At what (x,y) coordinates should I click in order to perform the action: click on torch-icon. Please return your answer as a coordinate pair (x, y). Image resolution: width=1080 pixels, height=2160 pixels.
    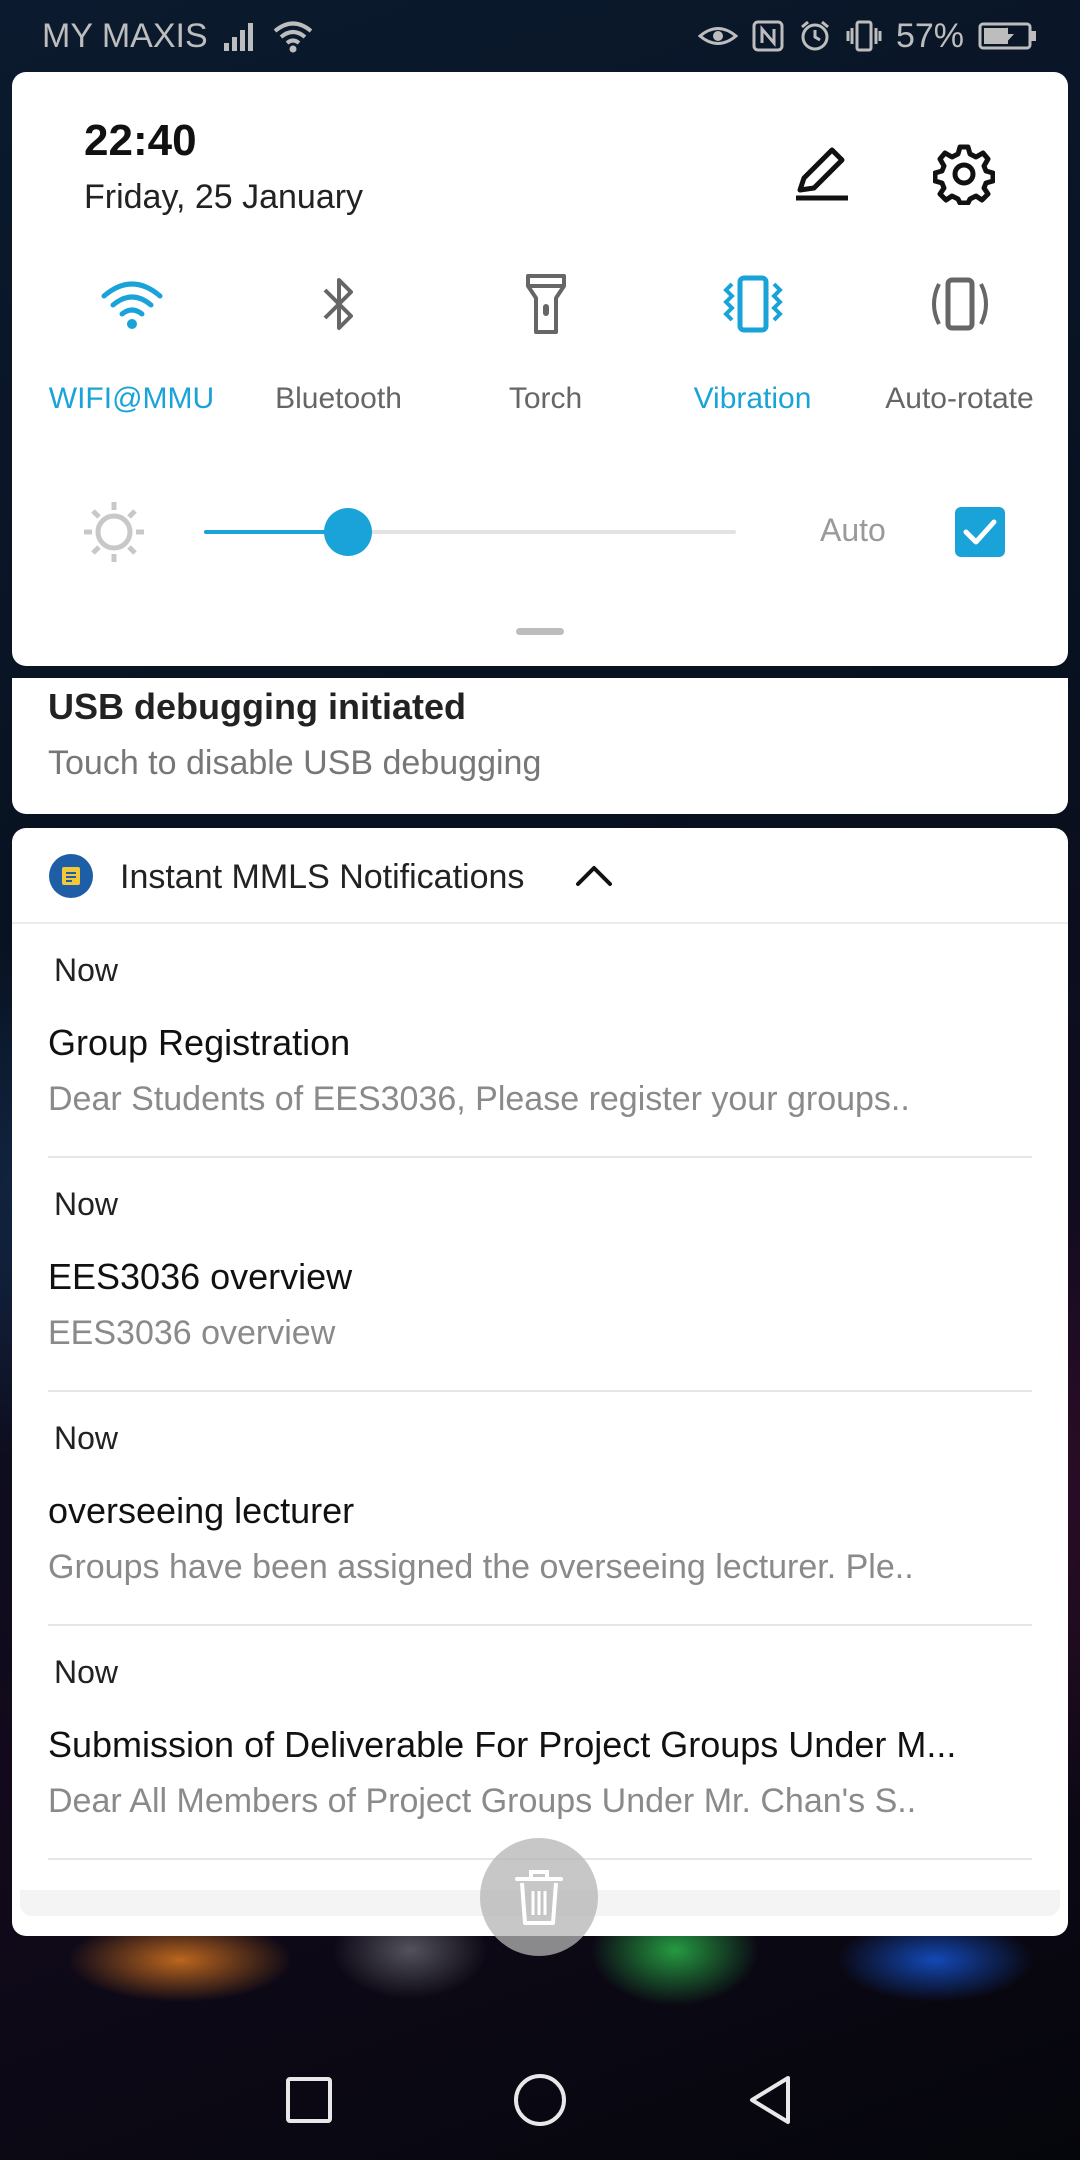
    Looking at the image, I should click on (546, 304).